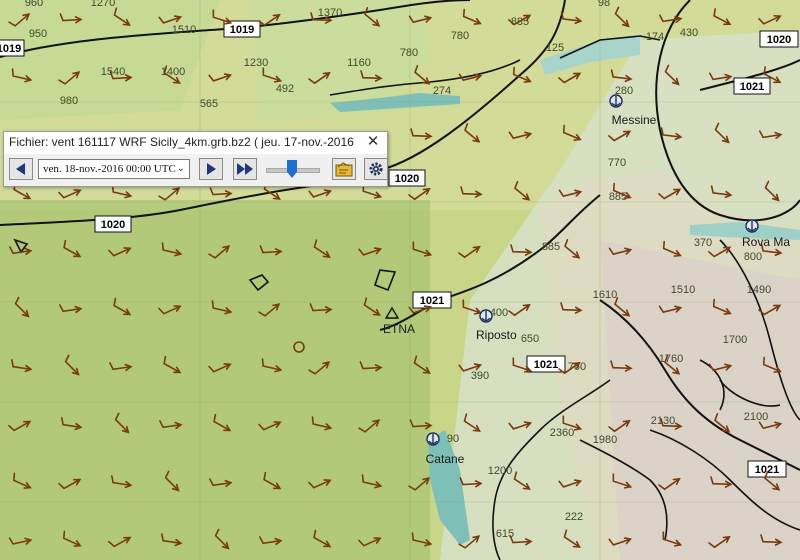 The height and width of the screenshot is (560, 800). Describe the element at coordinates (209, 104) in the screenshot. I see `elevation-label: 565` at that location.